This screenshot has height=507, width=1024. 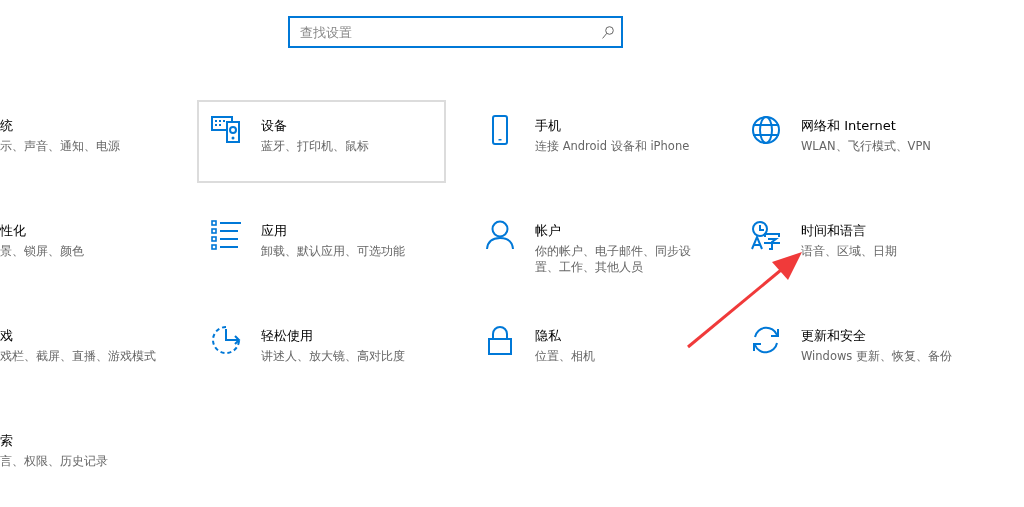 What do you see at coordinates (315, 146) in the screenshot?
I see `tile-description: 蓝牙、打印机、鼠标` at bounding box center [315, 146].